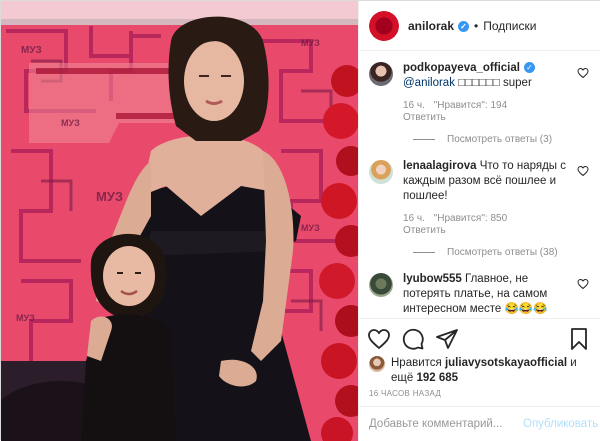  I want to click on liker-avatar, so click(377, 364).